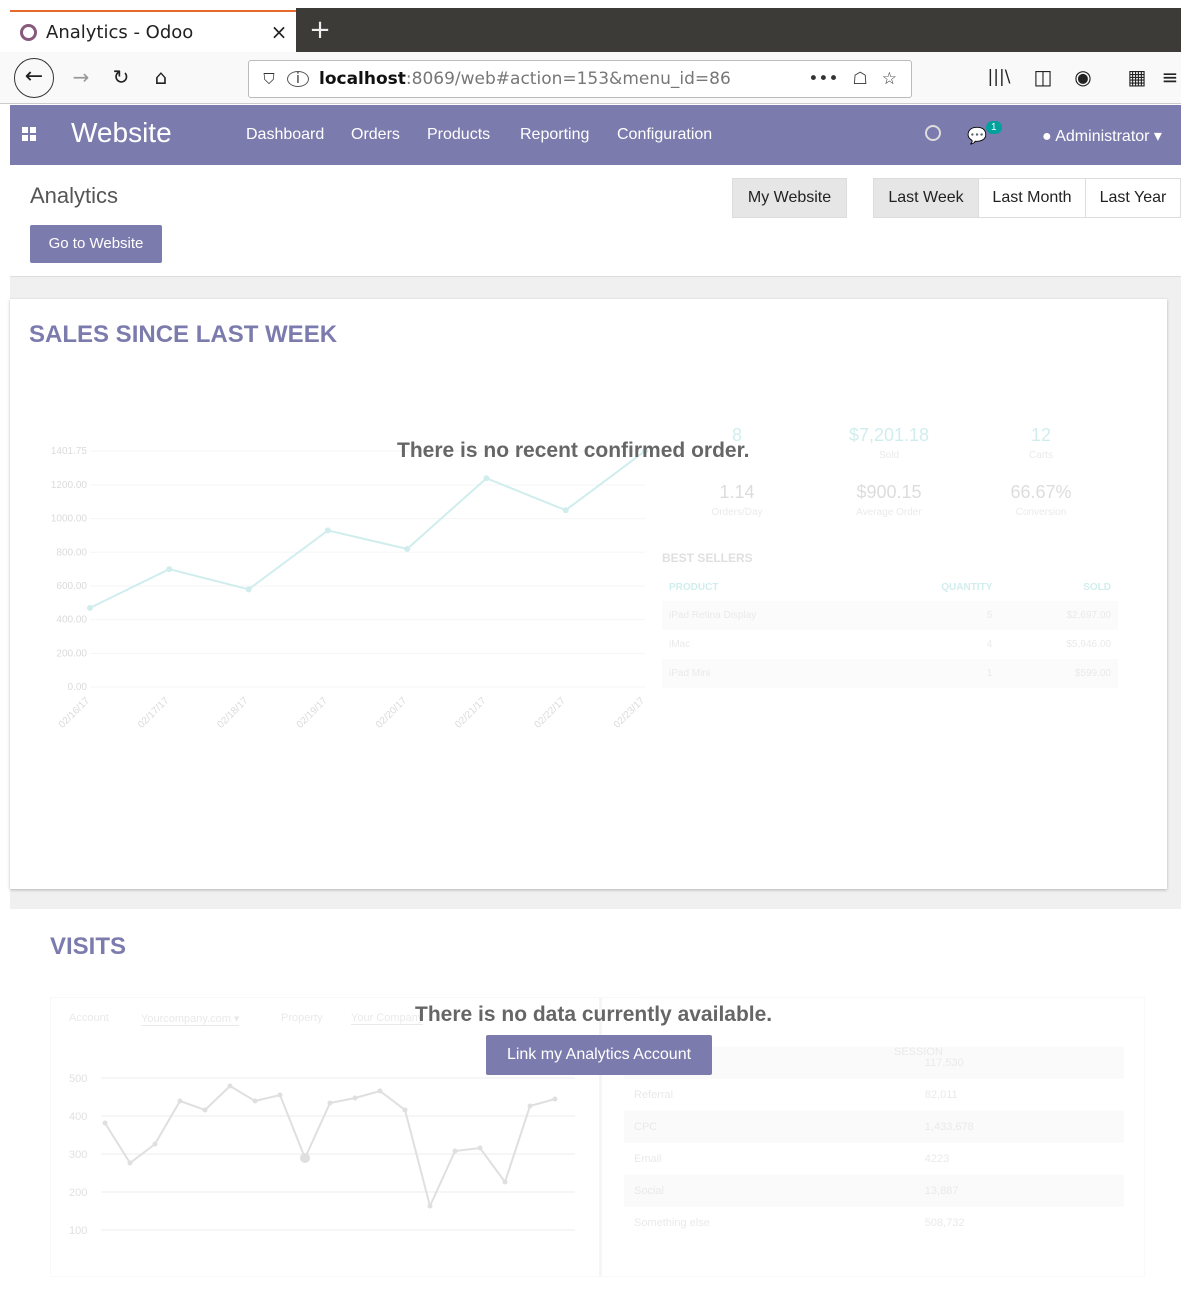  Describe the element at coordinates (977, 136) in the screenshot. I see `messaging-chat-icon: 💬` at that location.